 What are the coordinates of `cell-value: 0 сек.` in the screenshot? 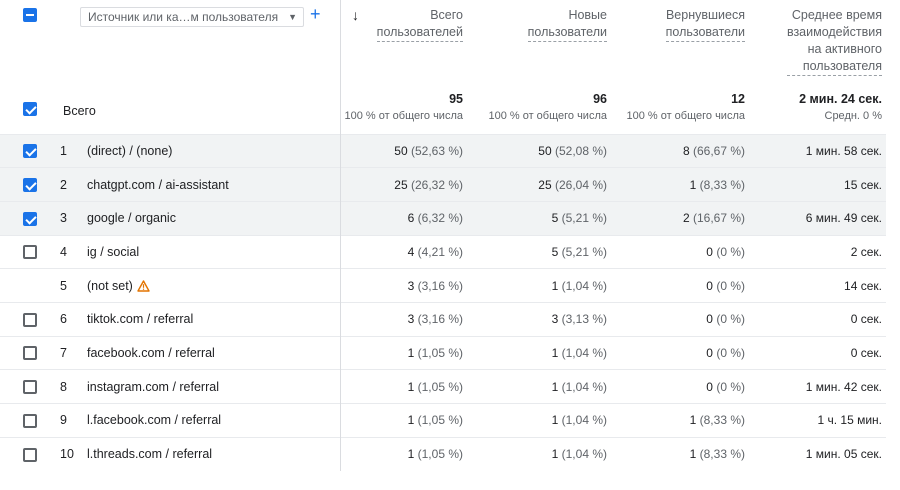 It's located at (866, 352).